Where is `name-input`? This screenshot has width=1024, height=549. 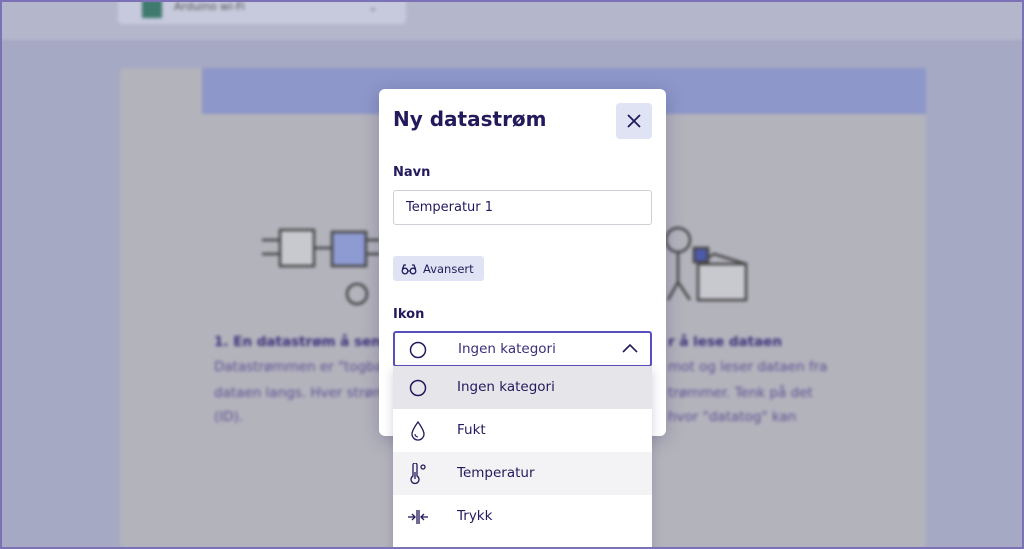 name-input is located at coordinates (522, 207).